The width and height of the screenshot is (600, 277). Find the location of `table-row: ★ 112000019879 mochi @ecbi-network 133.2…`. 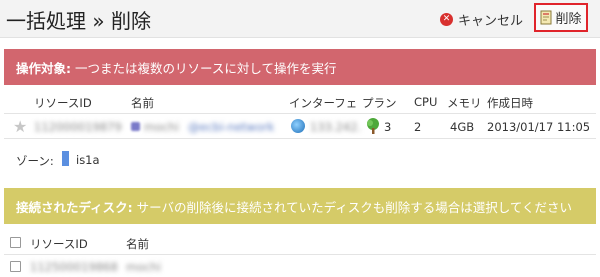

table-row: ★ 112000019879 mochi @ecbi-network 133.2… is located at coordinates (300, 126).